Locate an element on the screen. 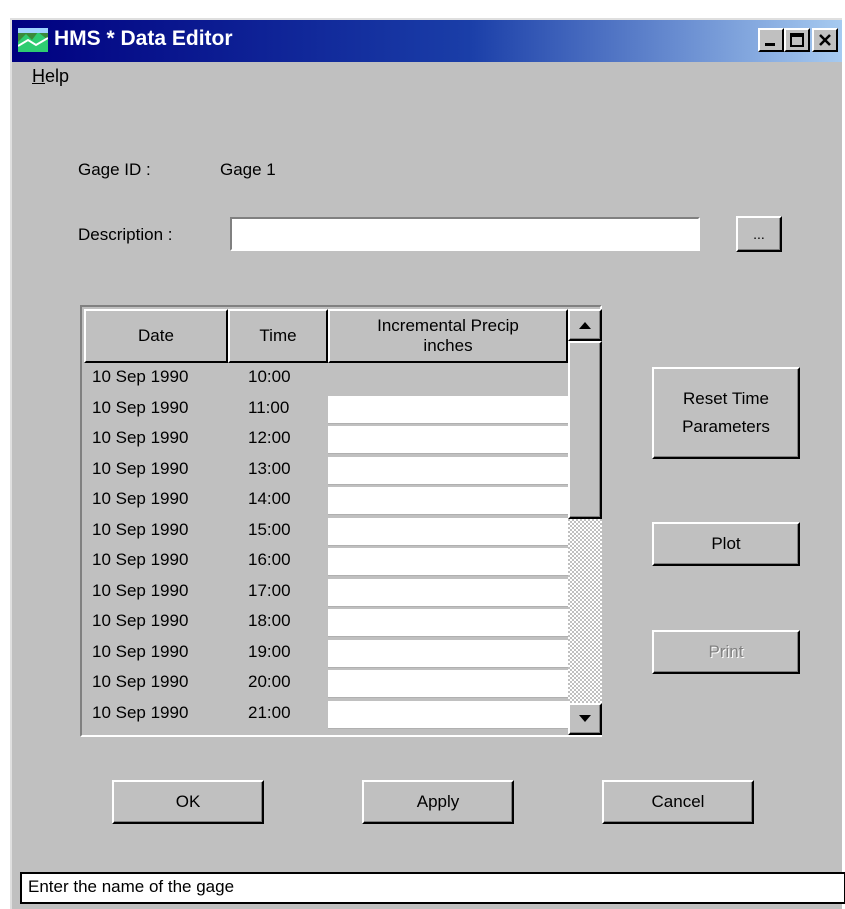 The width and height of the screenshot is (845, 909). table-row: 10 Sep 1990 13:00 is located at coordinates (326, 470).